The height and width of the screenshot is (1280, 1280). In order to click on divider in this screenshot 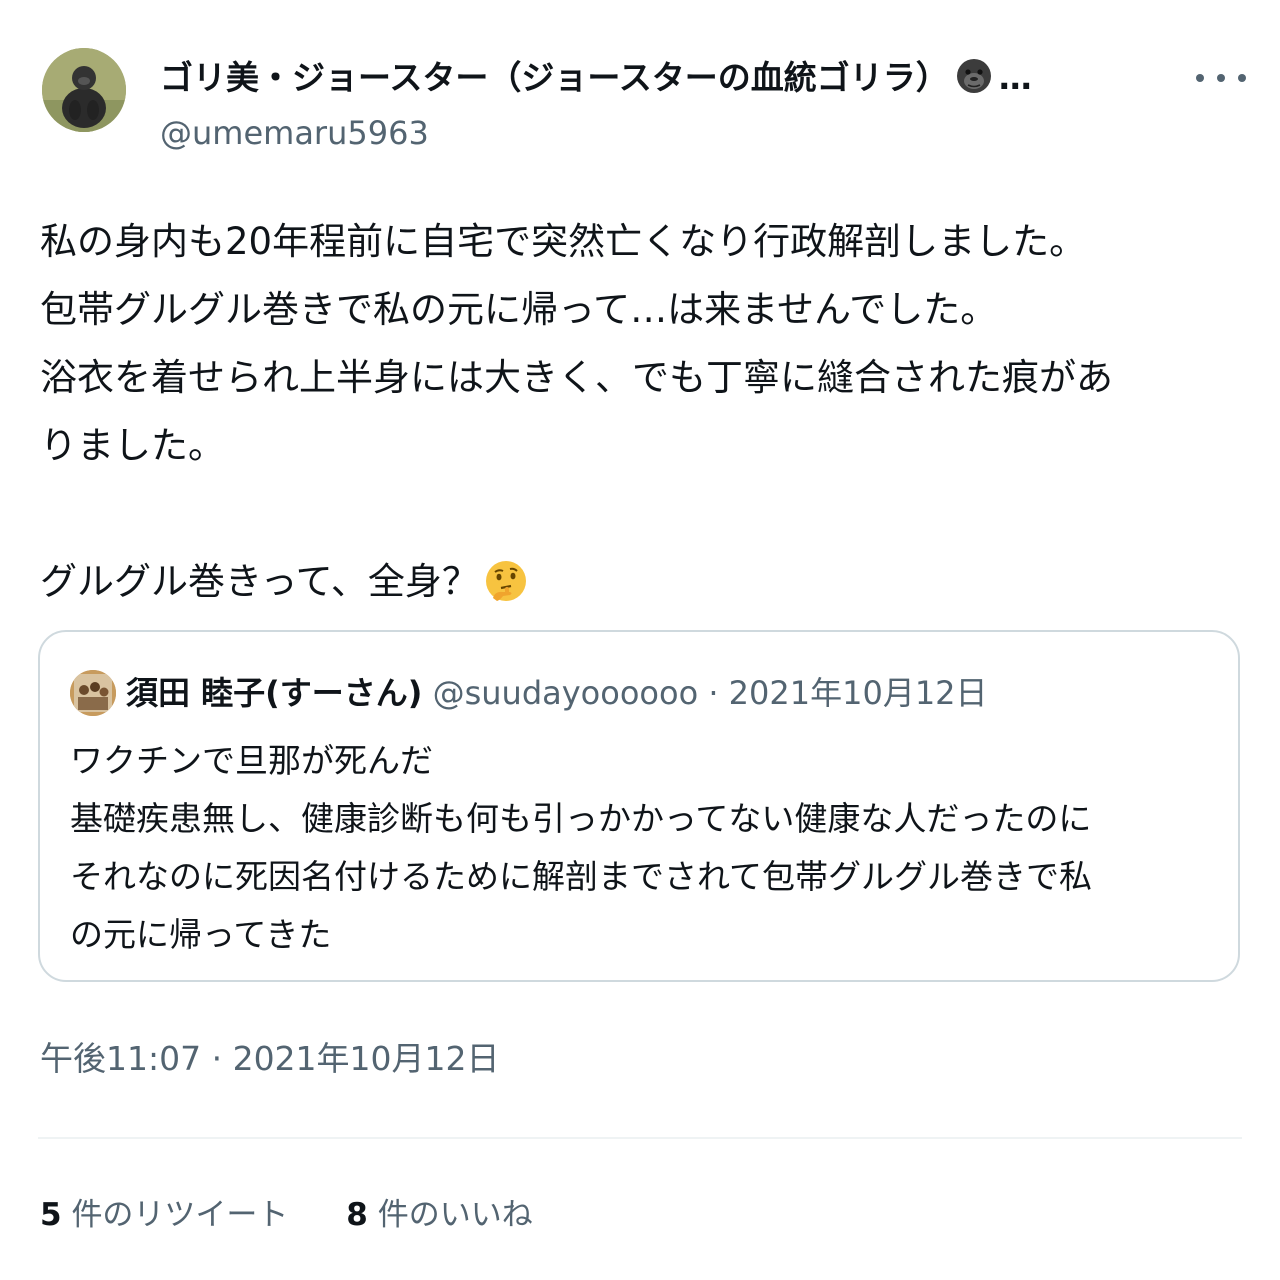, I will do `click(640, 1138)`.